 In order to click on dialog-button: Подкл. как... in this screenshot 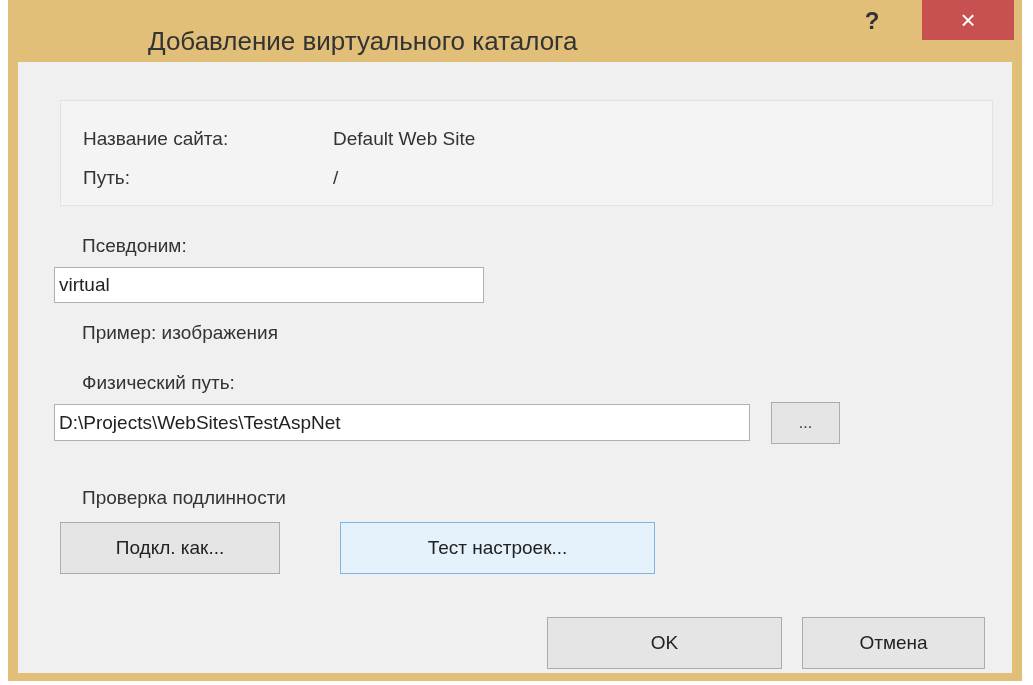, I will do `click(170, 548)`.